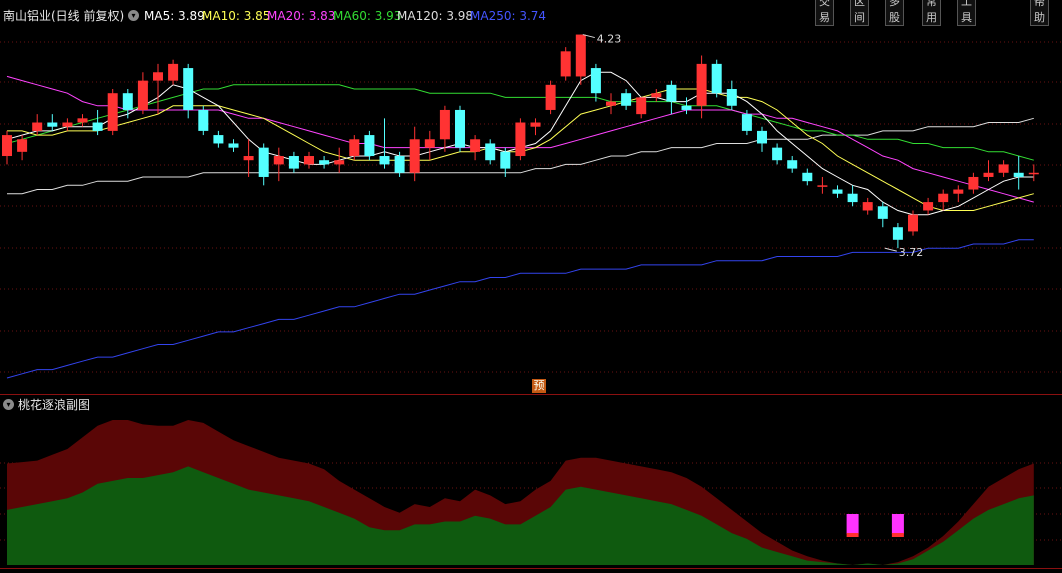  Describe the element at coordinates (367, 16) in the screenshot. I see `ma60-label: MA60: 3.93` at that location.